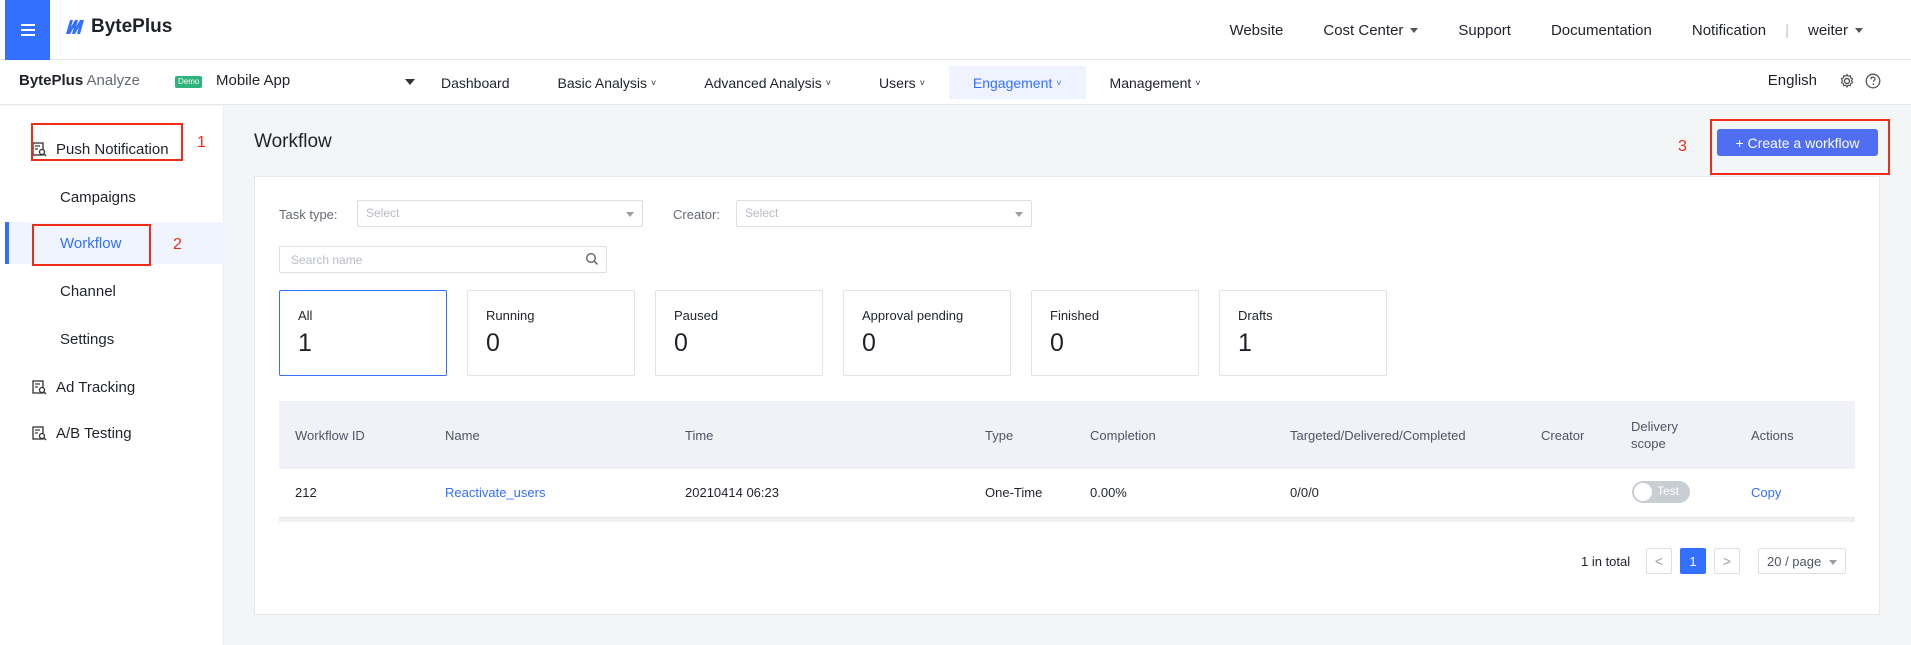  What do you see at coordinates (189, 82) in the screenshot?
I see `demo-badge: Demo` at bounding box center [189, 82].